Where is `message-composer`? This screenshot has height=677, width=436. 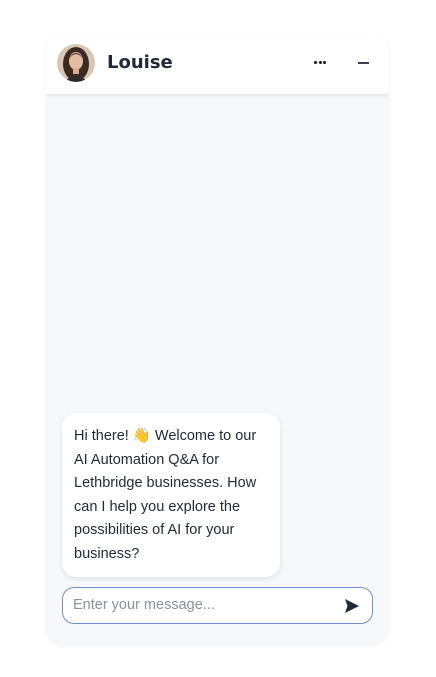 message-composer is located at coordinates (217, 605).